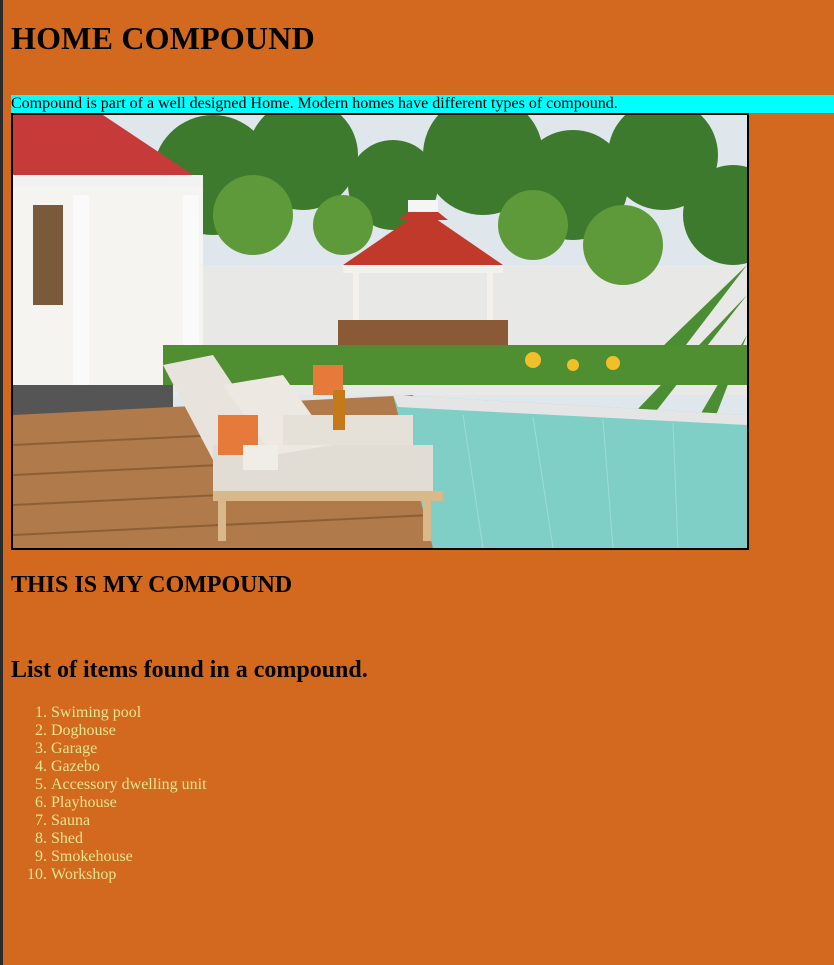 The height and width of the screenshot is (965, 834). Describe the element at coordinates (129, 875) in the screenshot. I see `list-item: Workshop` at that location.